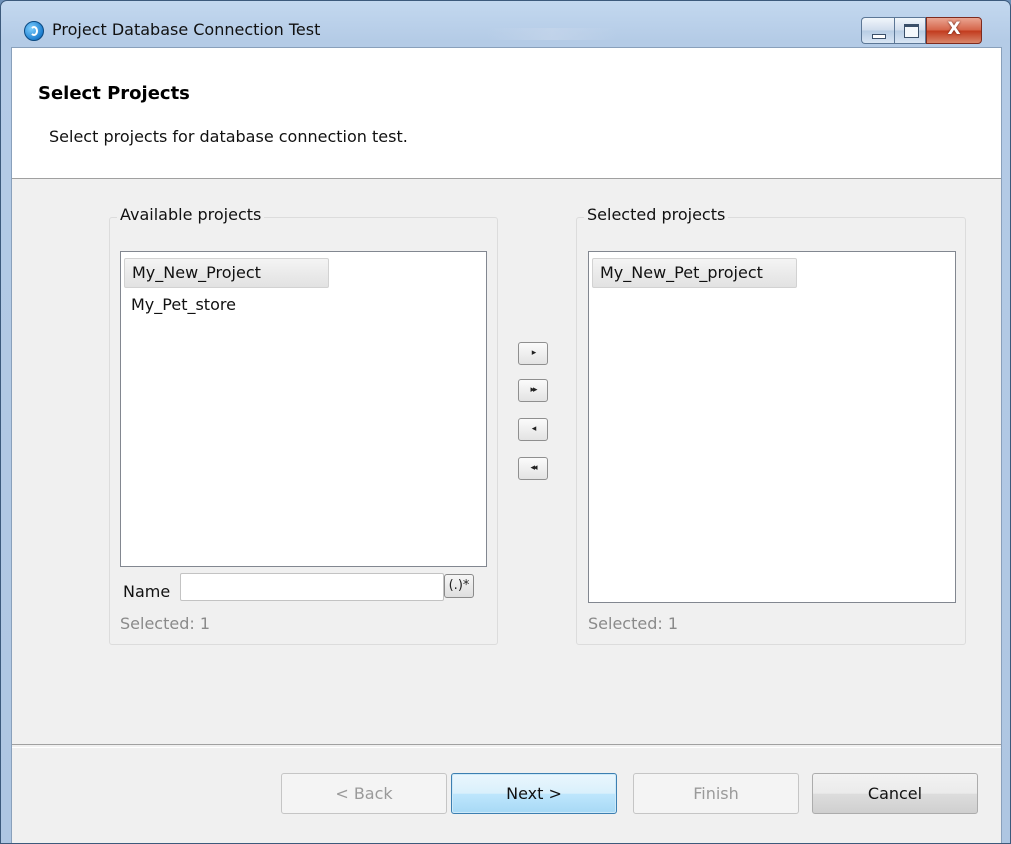  I want to click on close-icon: X, so click(954, 29).